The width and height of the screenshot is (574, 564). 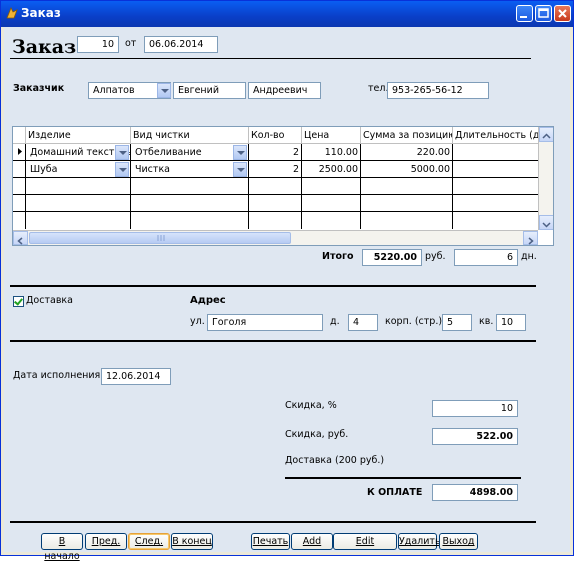 I want to click on street-label: ул., so click(x=197, y=321).